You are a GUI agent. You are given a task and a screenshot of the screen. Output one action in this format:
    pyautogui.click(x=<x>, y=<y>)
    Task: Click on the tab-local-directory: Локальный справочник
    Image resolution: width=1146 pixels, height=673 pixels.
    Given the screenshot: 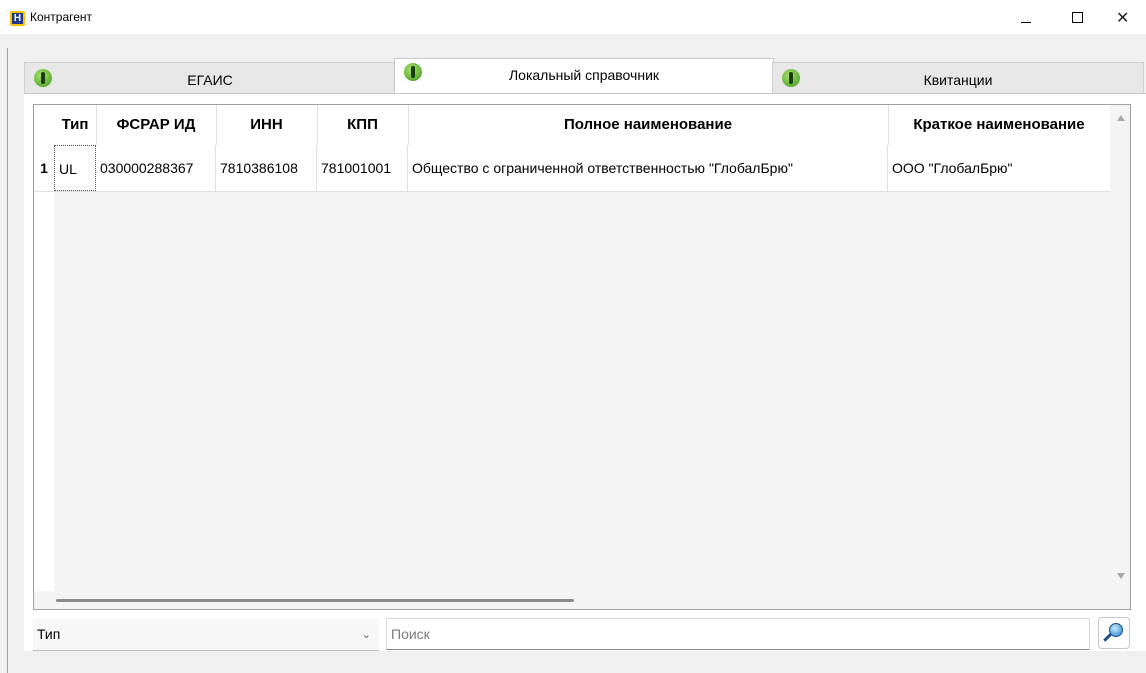 What is the action you would take?
    pyautogui.click(x=584, y=76)
    